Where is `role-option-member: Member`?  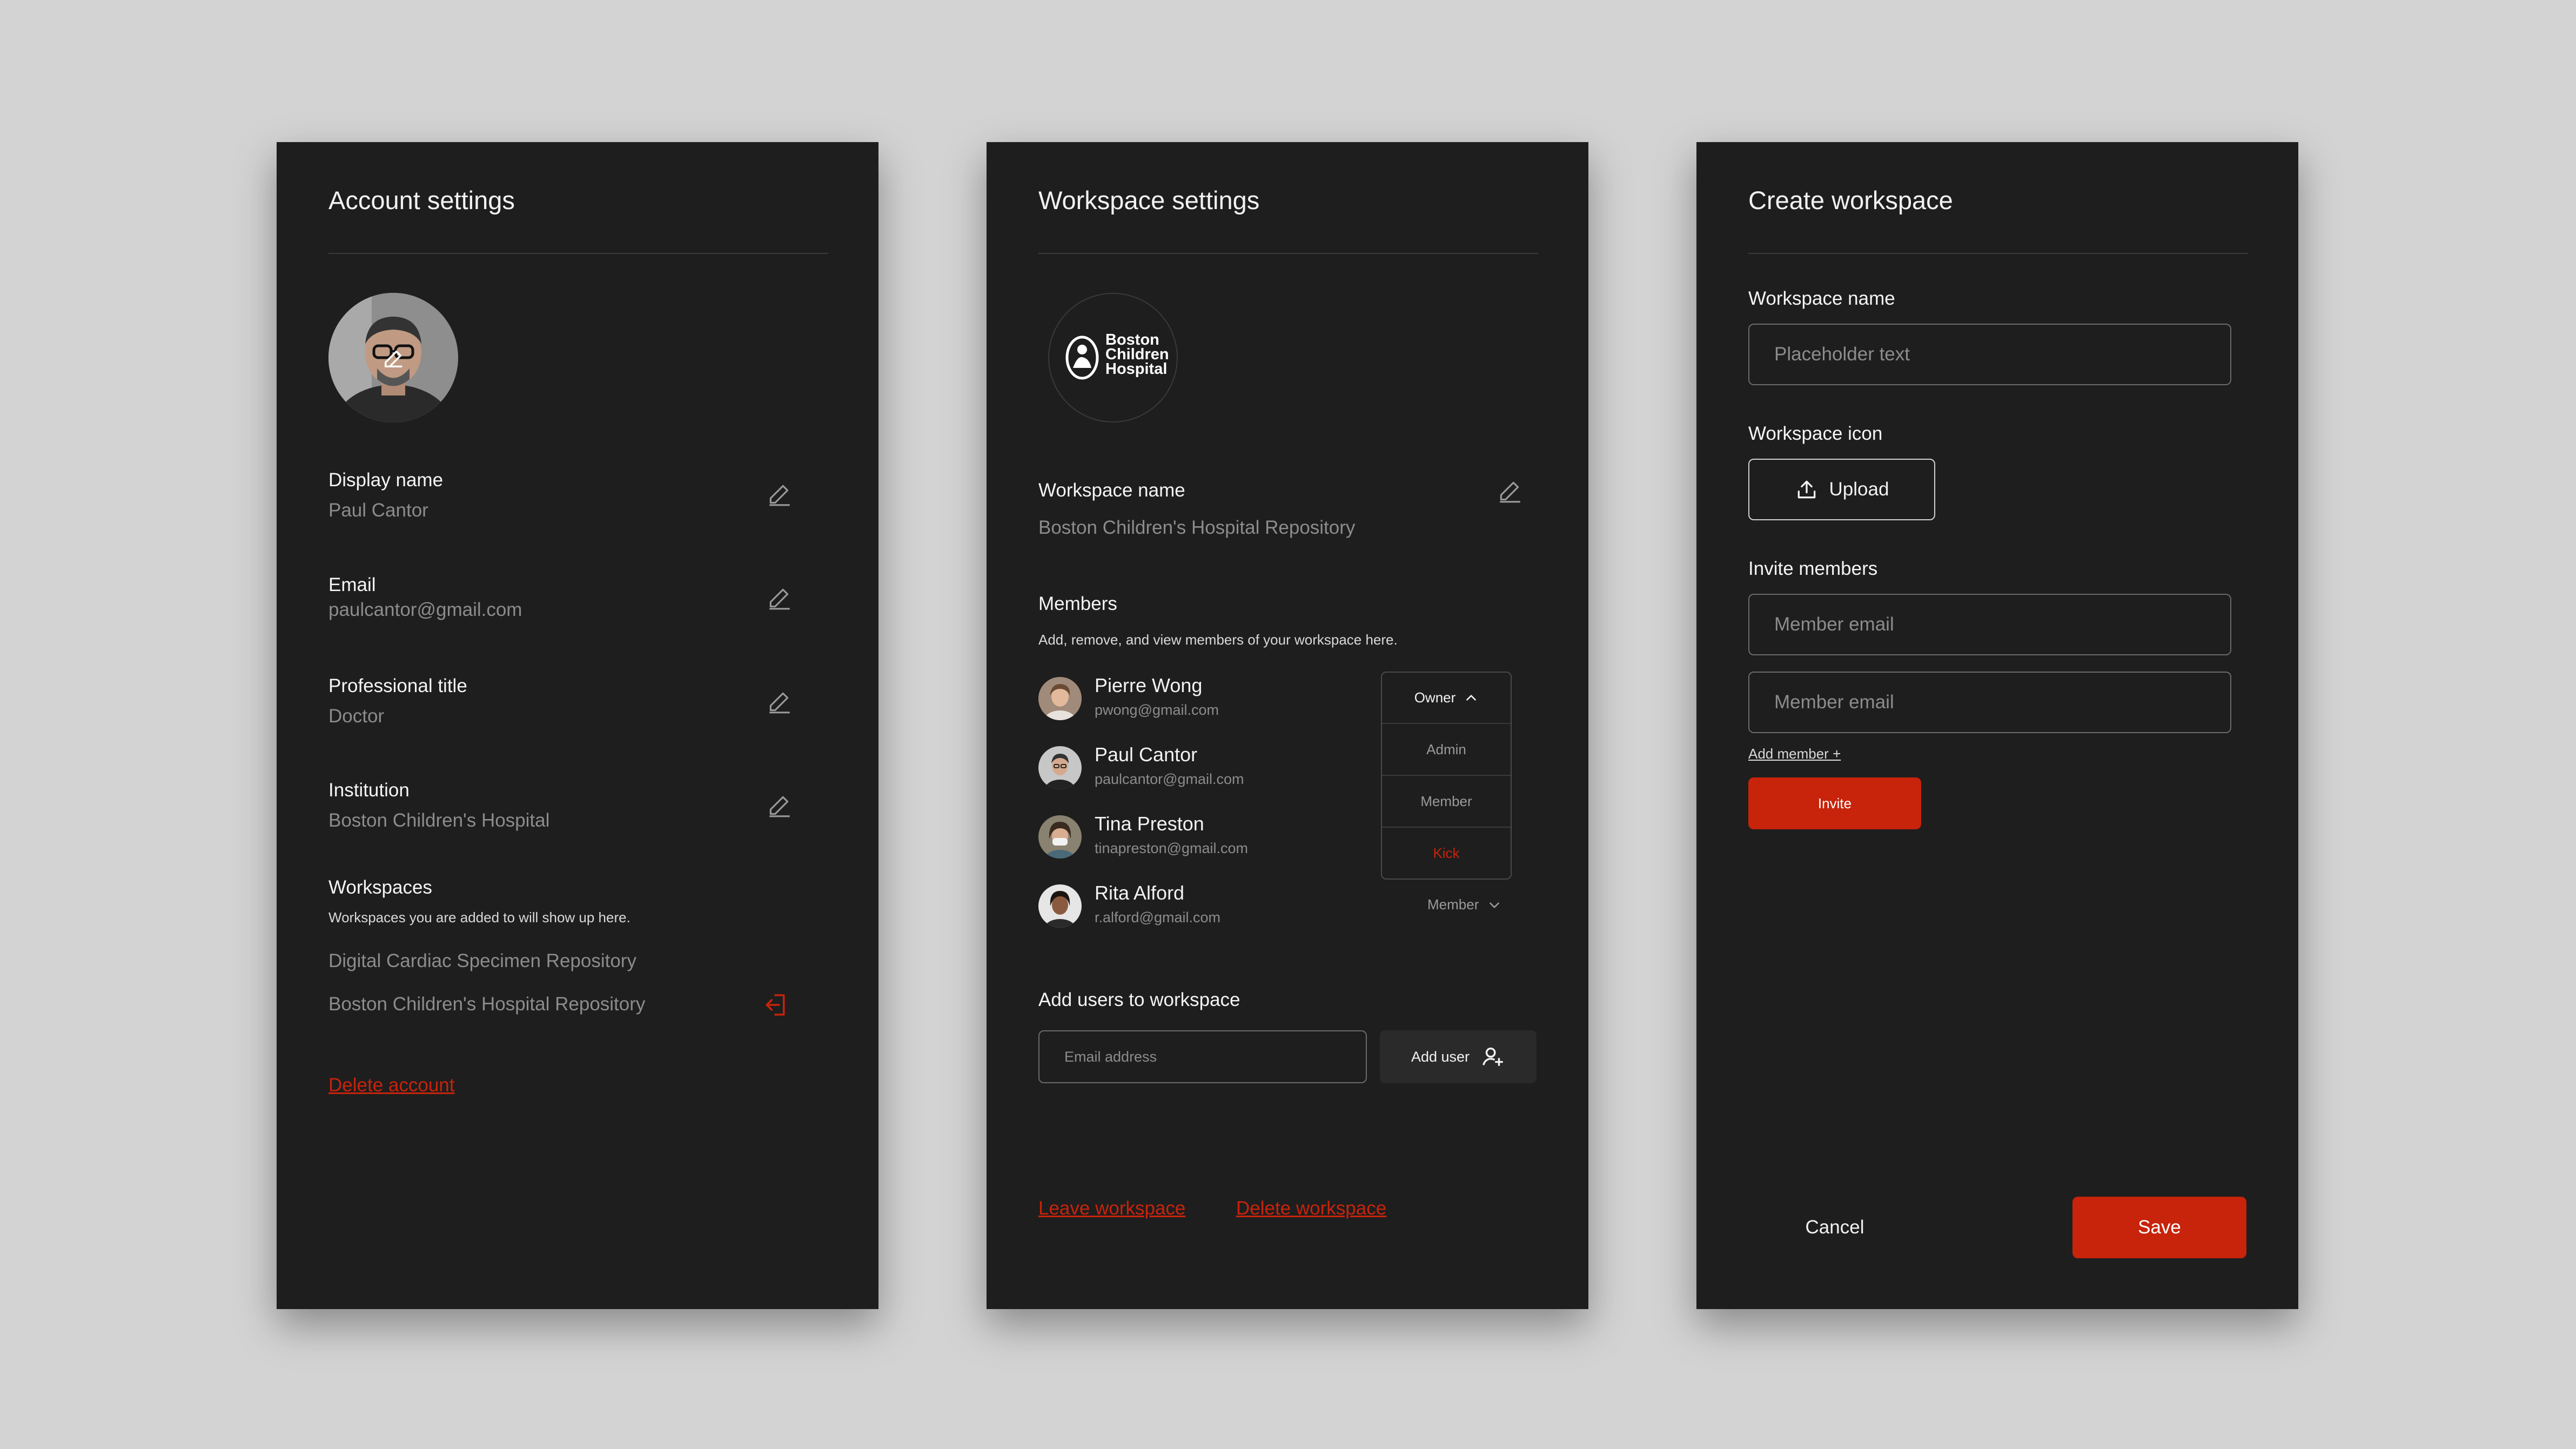 role-option-member: Member is located at coordinates (1446, 801).